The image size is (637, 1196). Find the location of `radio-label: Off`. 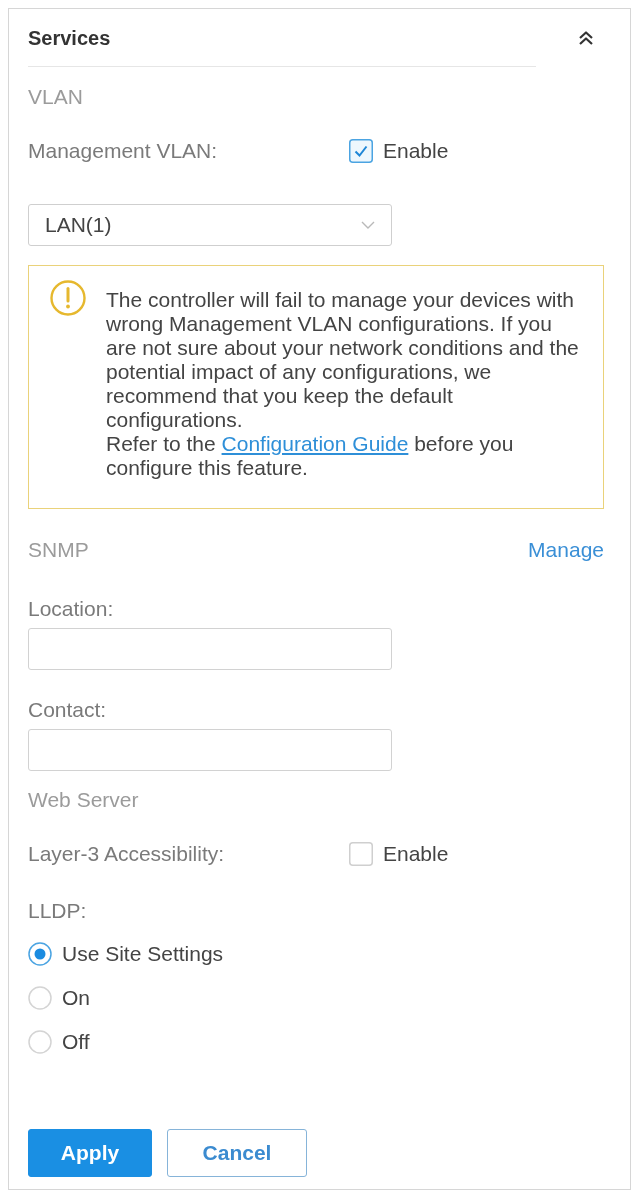

radio-label: Off is located at coordinates (76, 1042).